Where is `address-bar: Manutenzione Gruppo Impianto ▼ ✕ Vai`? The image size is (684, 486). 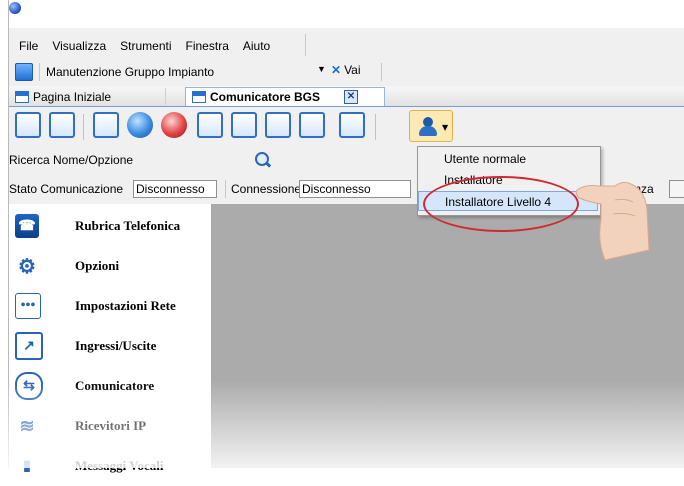 address-bar: Manutenzione Gruppo Impianto ▼ ✕ Vai is located at coordinates (346, 72).